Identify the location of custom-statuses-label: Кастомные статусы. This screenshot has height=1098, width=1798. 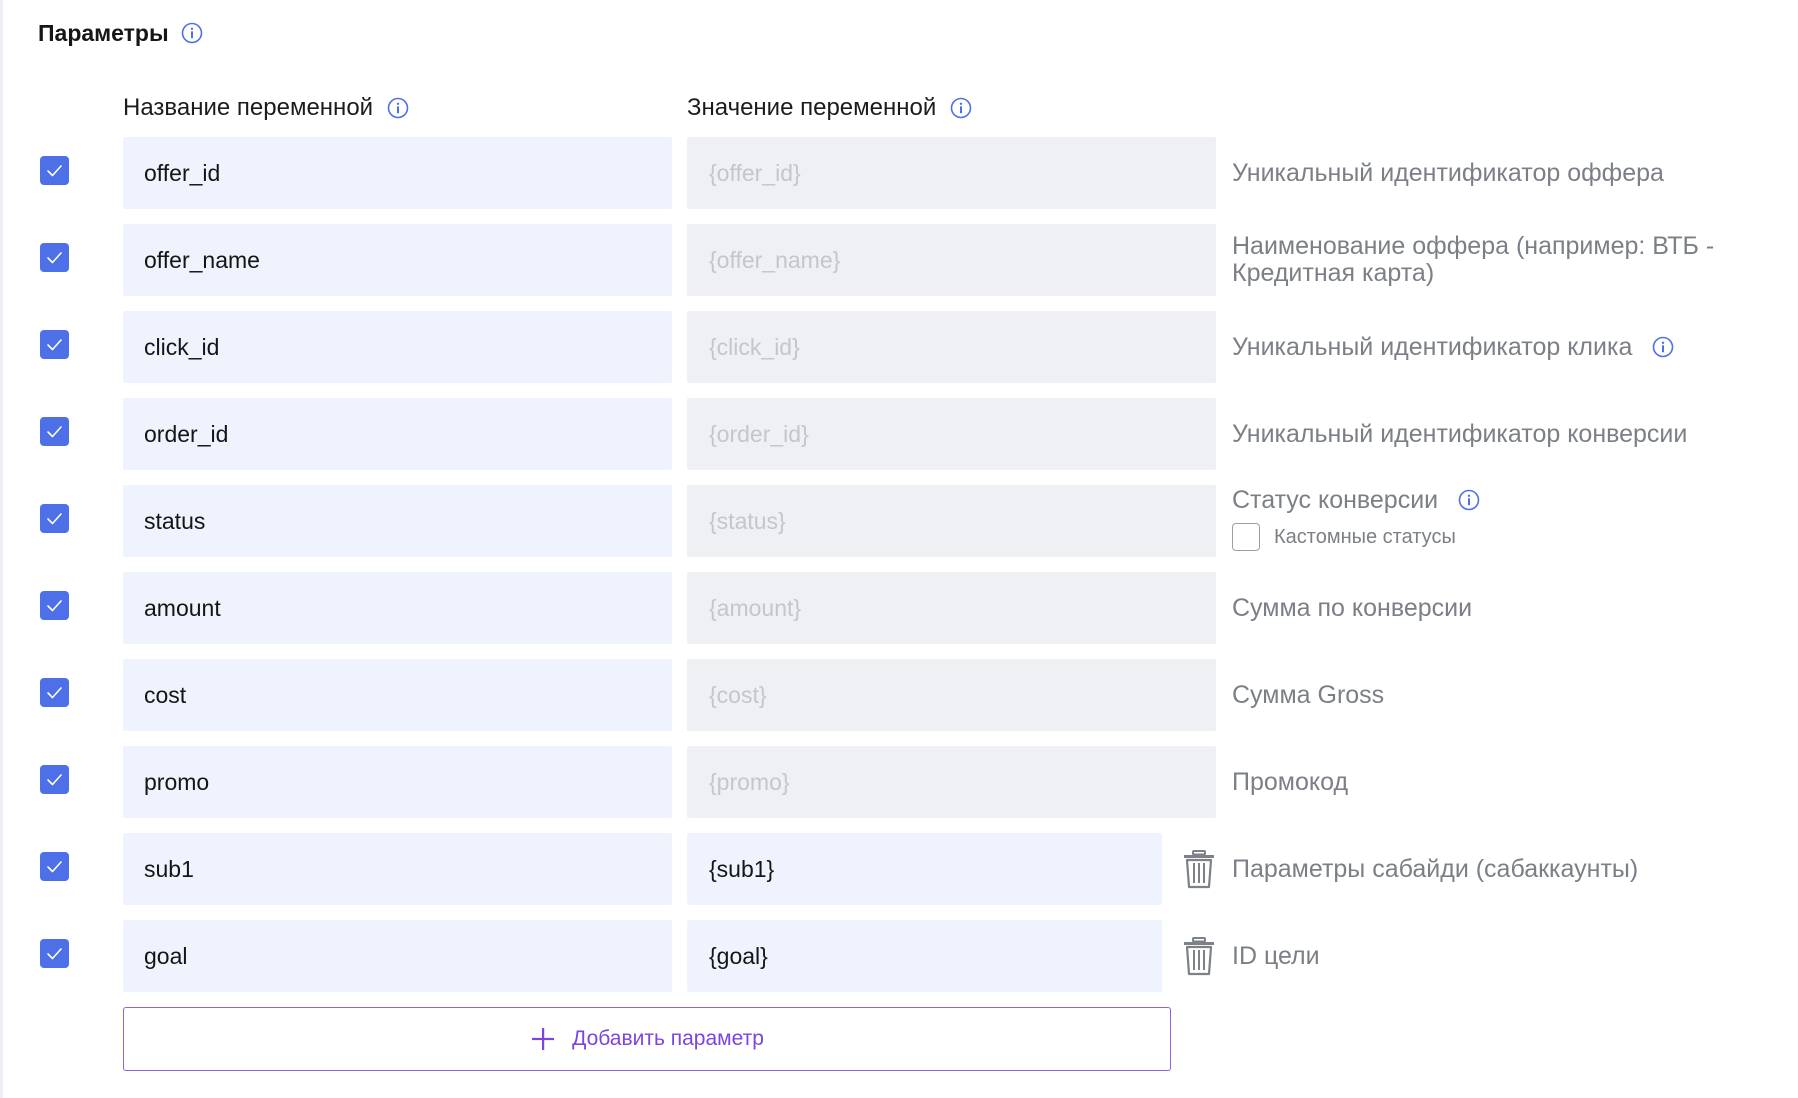
(1365, 536).